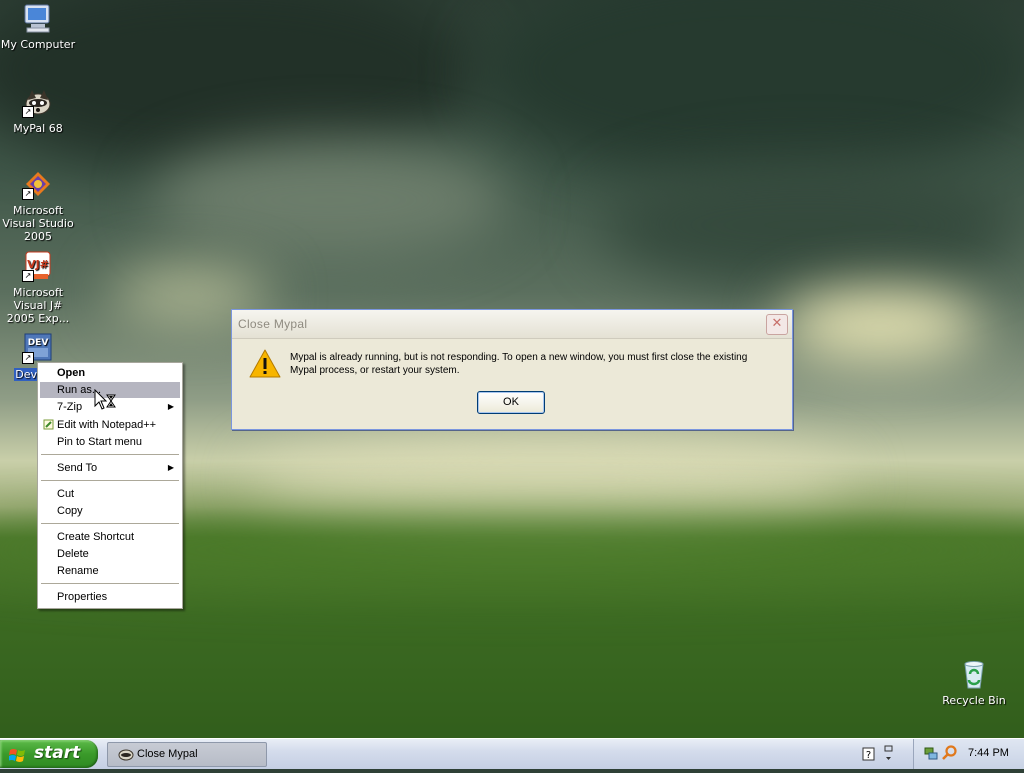  I want to click on busy-cursor-icon, so click(105, 400).